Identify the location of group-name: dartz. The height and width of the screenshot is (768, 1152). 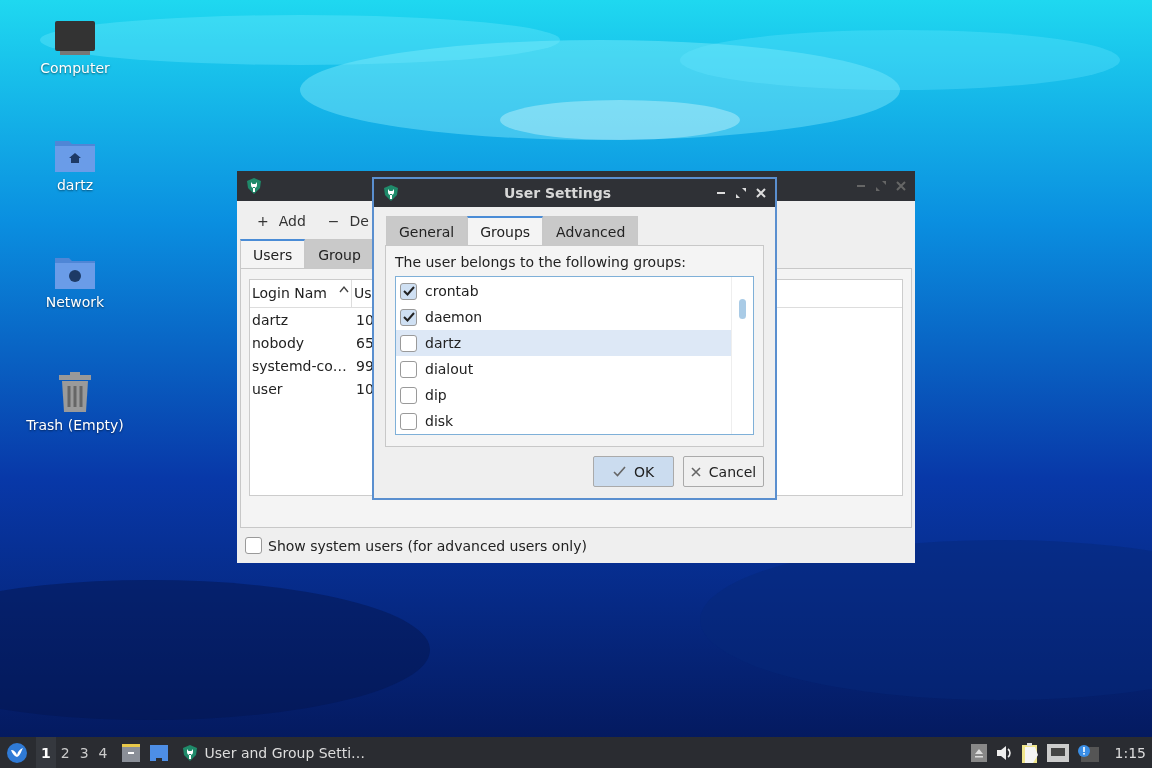
(443, 343).